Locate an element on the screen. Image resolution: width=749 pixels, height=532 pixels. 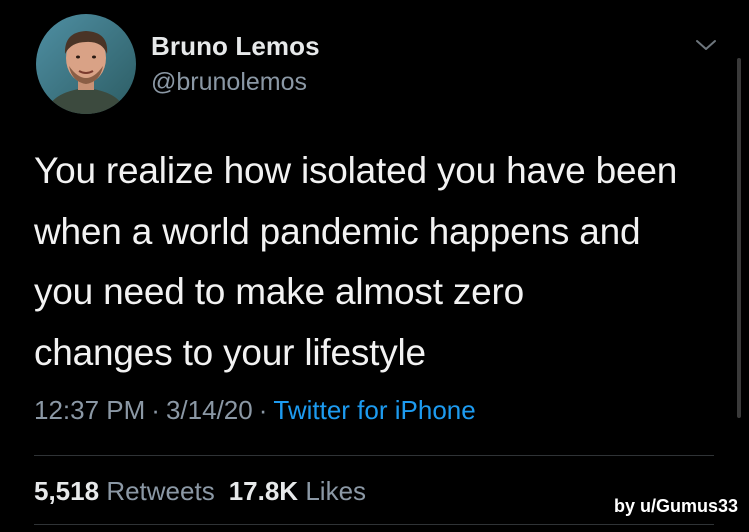
retweets-stat: 5,518 Retweets is located at coordinates (124, 491).